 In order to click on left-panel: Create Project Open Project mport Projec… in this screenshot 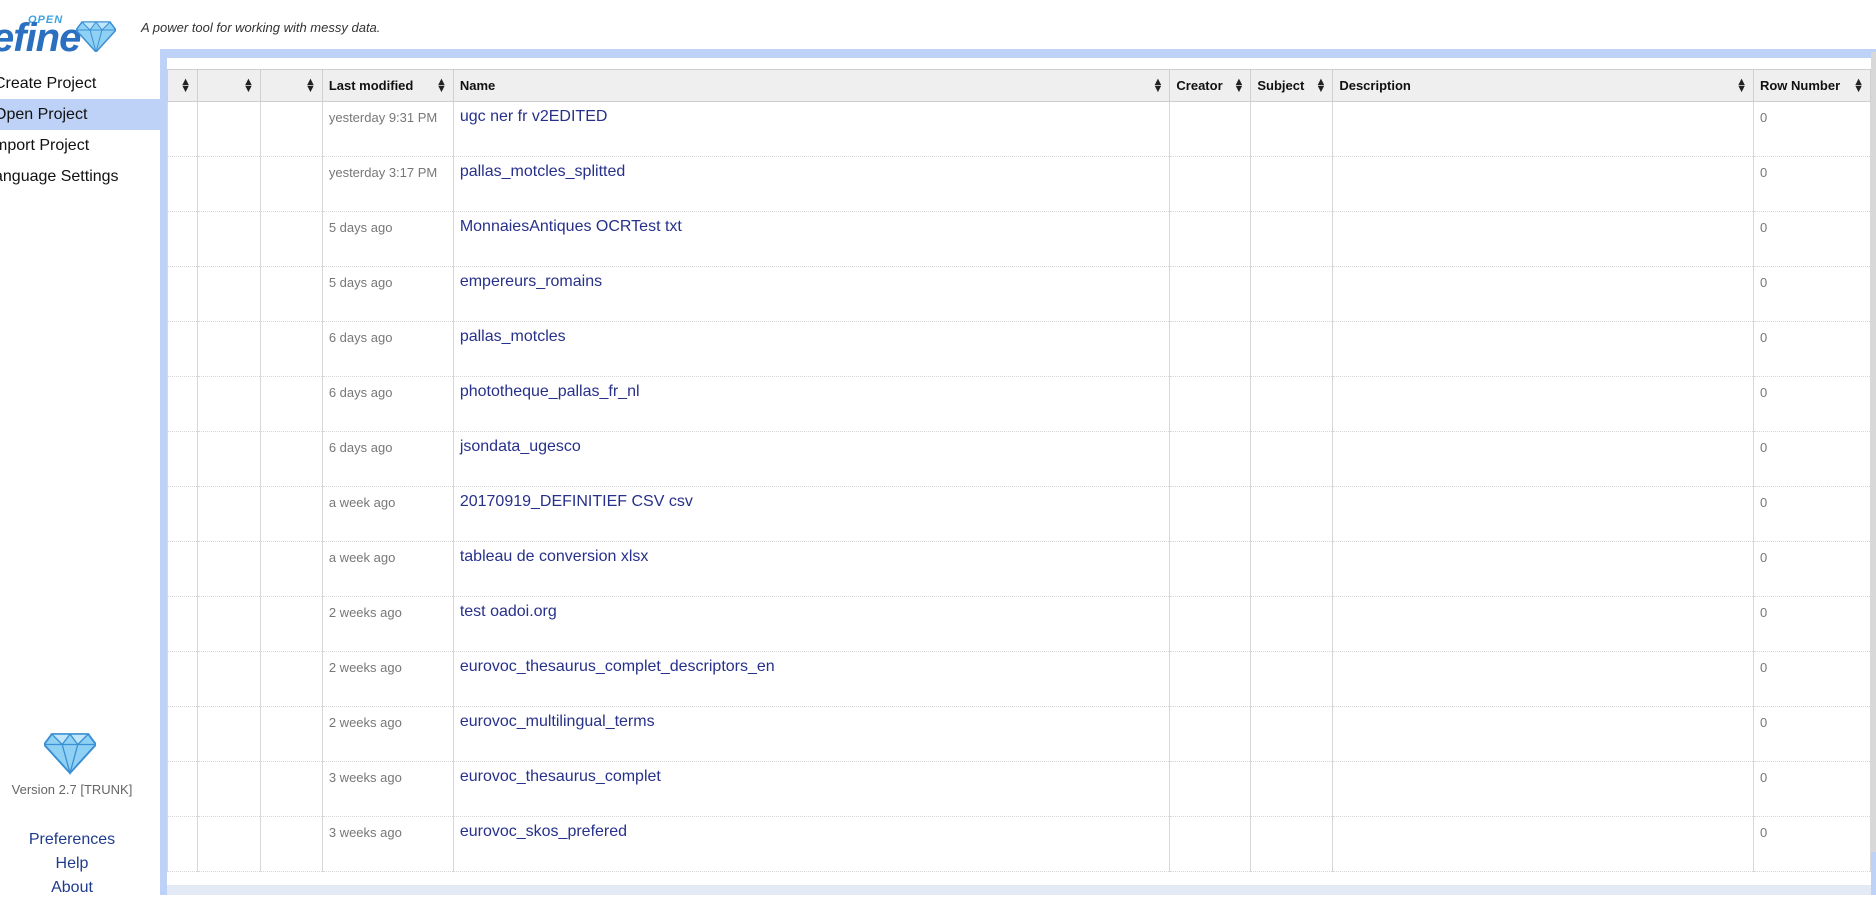, I will do `click(80, 474)`.